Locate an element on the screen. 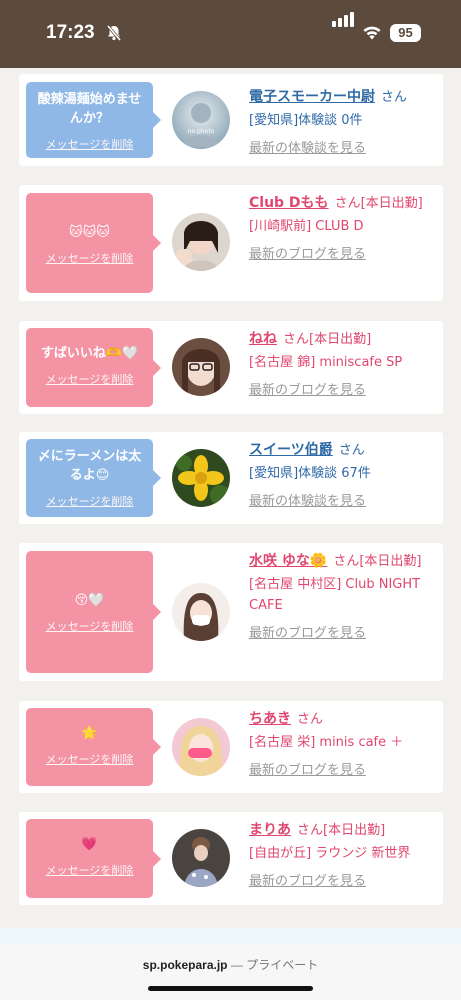 Image resolution: width=461 pixels, height=1000 pixels. message-bubble: すばいいね🫶🤍 メッセージを削除 is located at coordinates (93, 367).